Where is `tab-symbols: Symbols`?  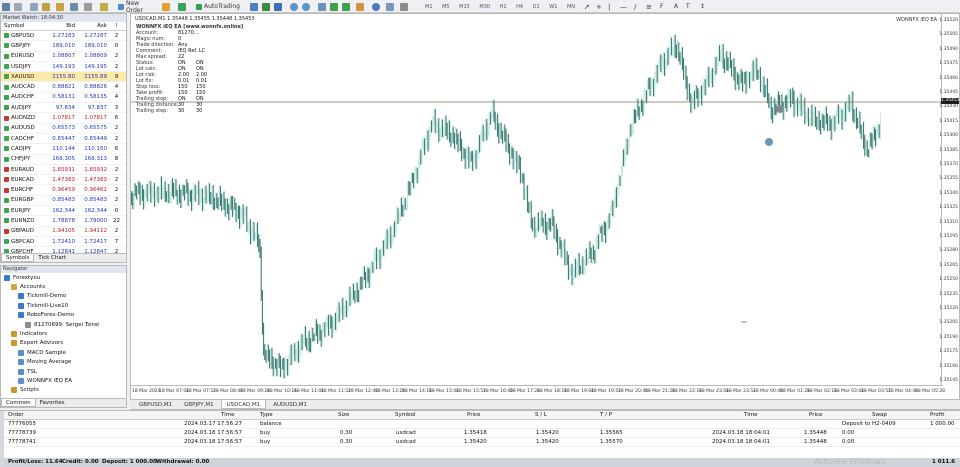 tab-symbols: Symbols is located at coordinates (18, 258).